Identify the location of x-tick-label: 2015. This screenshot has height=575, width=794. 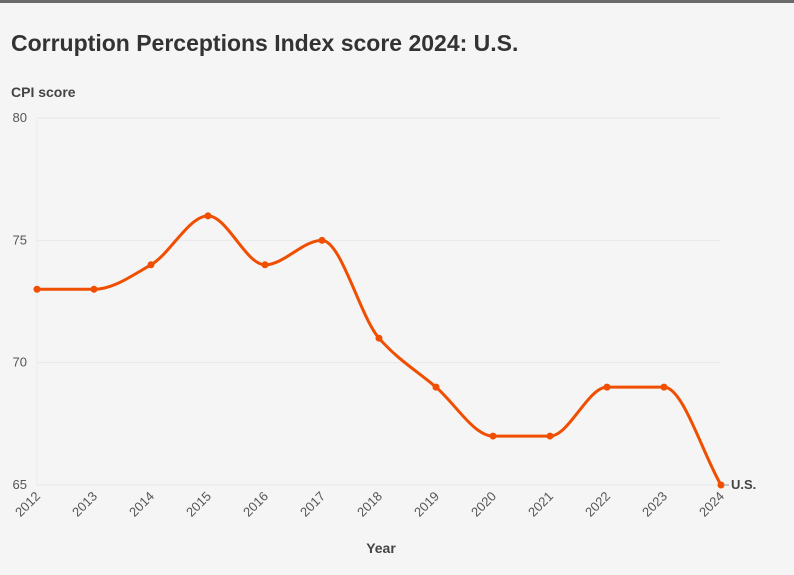
(198, 504).